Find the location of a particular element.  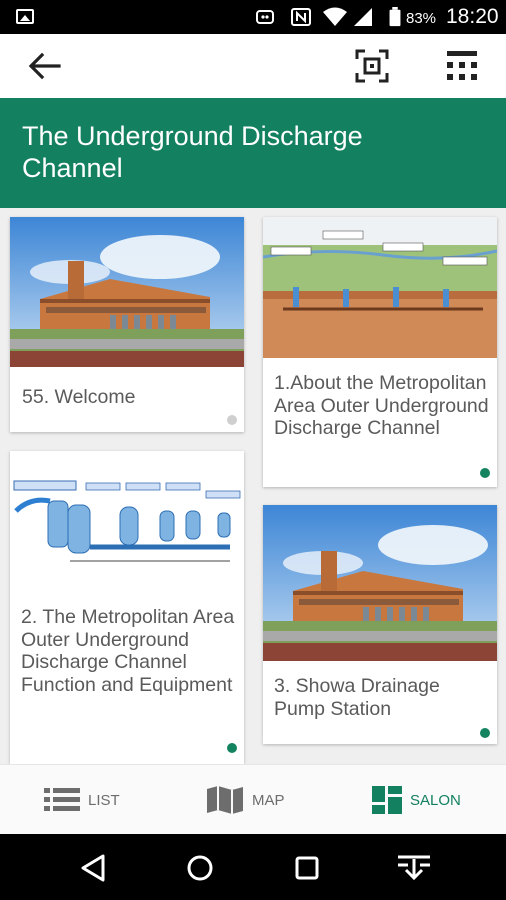

app-bar is located at coordinates (253, 66).